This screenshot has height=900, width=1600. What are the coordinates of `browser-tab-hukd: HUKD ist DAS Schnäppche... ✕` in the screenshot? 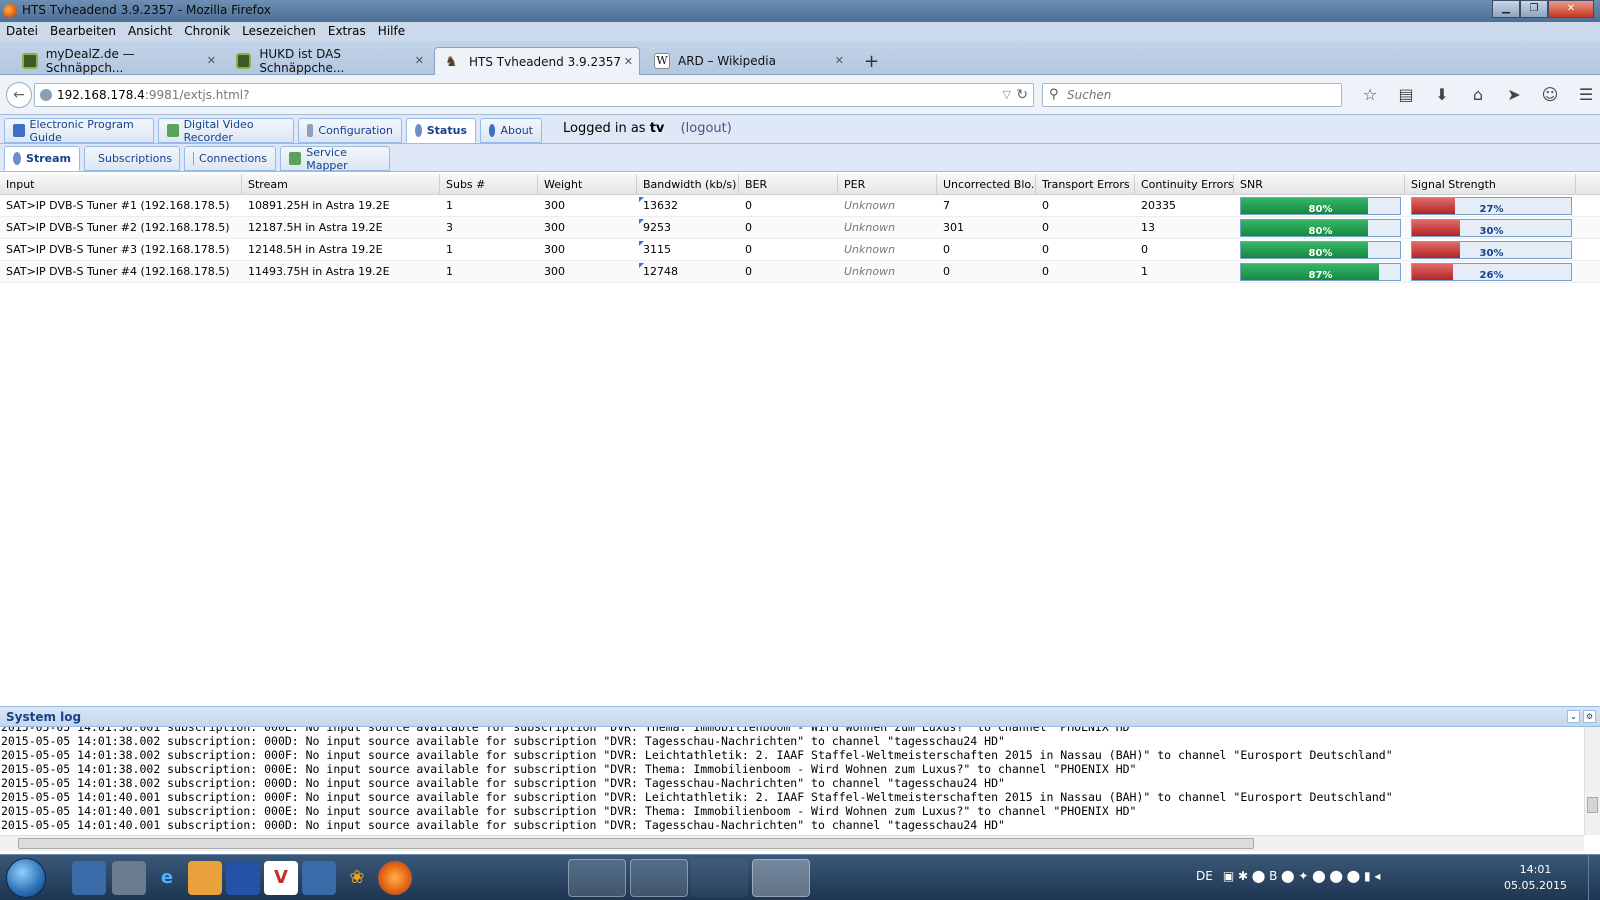 It's located at (328, 61).